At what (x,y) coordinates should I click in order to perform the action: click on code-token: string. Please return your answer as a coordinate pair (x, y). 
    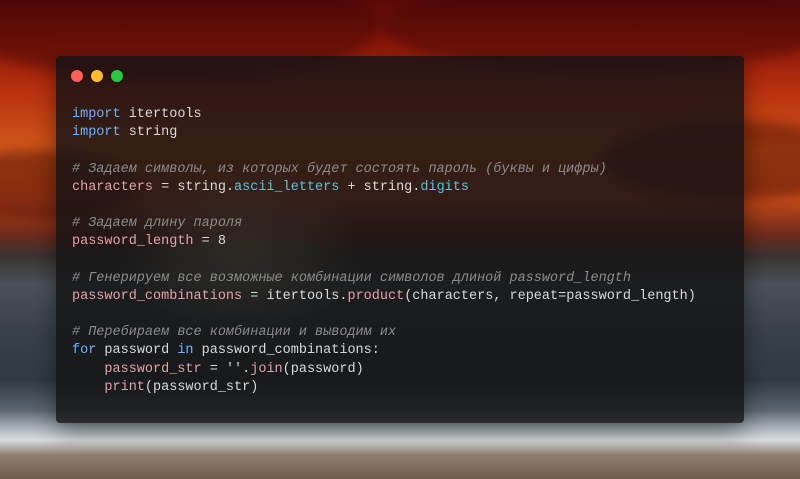
    Looking at the image, I should click on (149, 133).